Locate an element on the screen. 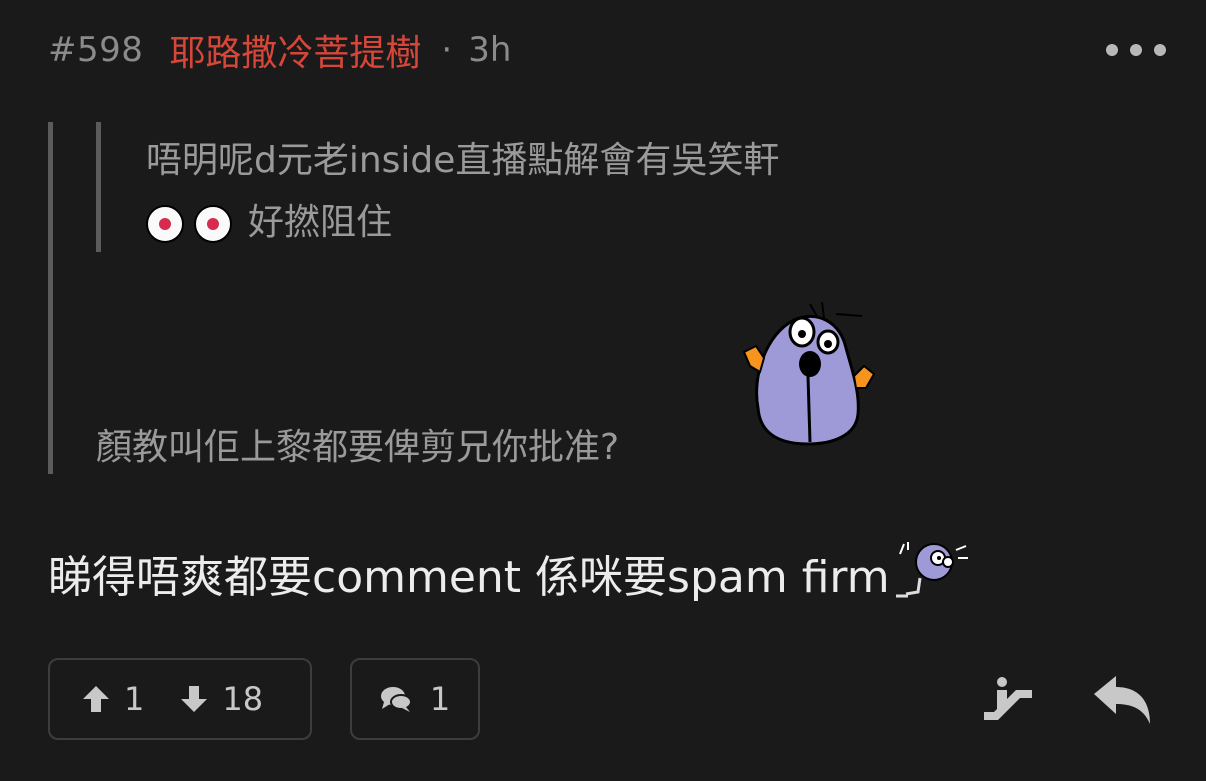  post-header: #598 耶路撒冷菩提樹 · 3h is located at coordinates (607, 50).